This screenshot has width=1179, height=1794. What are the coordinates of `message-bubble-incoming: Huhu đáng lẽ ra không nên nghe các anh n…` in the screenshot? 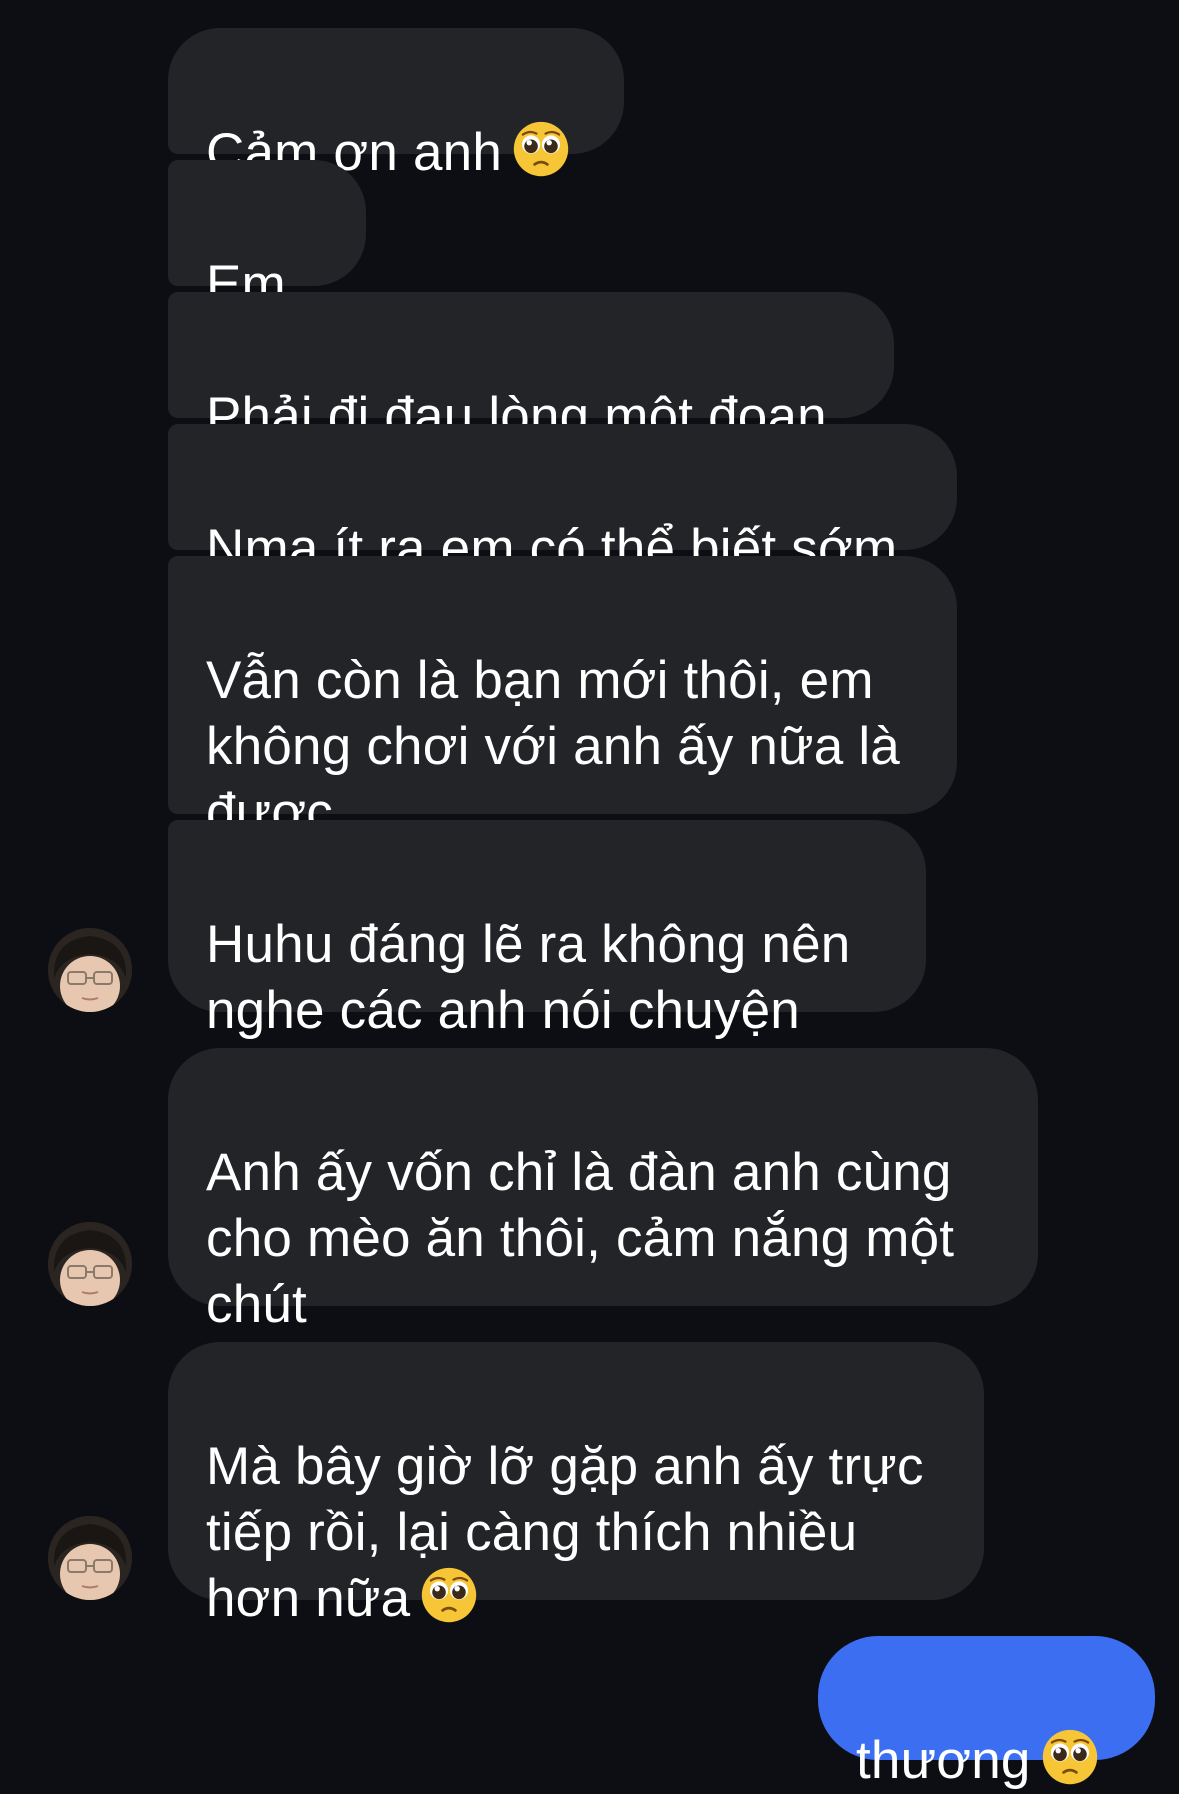 It's located at (547, 930).